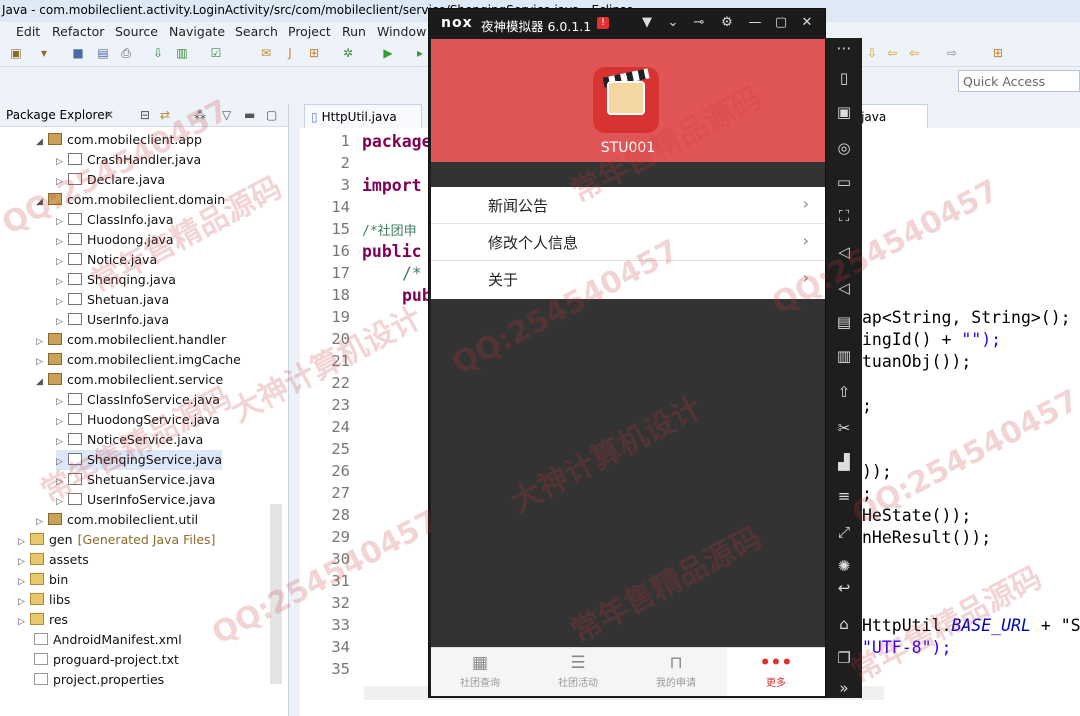 This screenshot has width=1080, height=716. I want to click on java-file-item: ▷ UserInfoService.java, so click(136, 500).